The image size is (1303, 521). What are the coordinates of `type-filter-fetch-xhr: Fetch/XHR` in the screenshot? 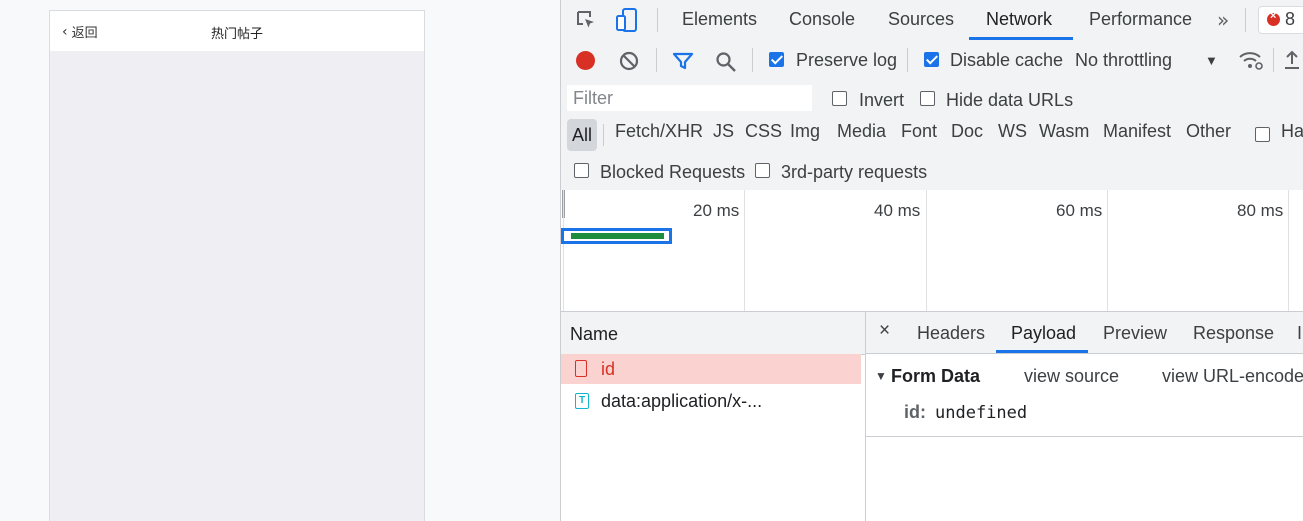 It's located at (659, 131).